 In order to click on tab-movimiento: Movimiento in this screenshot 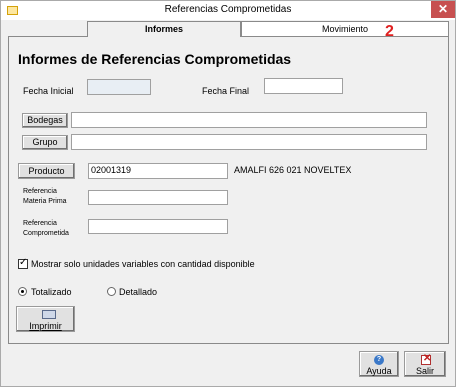, I will do `click(345, 28)`.